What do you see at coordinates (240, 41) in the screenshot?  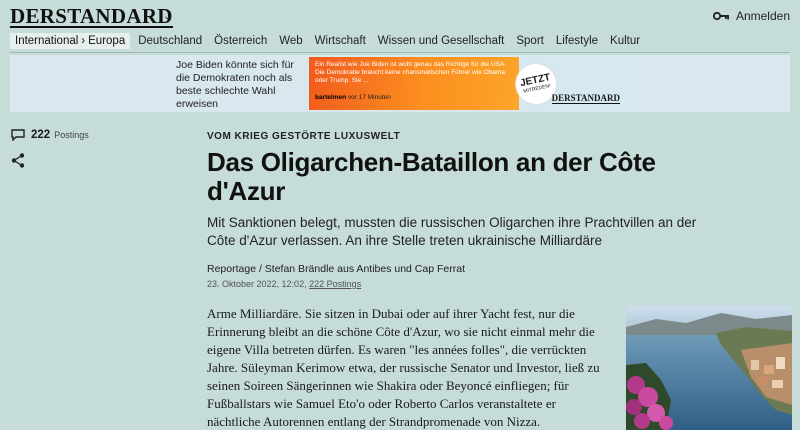 I see `nav-item-oesterreich: Österreich` at bounding box center [240, 41].